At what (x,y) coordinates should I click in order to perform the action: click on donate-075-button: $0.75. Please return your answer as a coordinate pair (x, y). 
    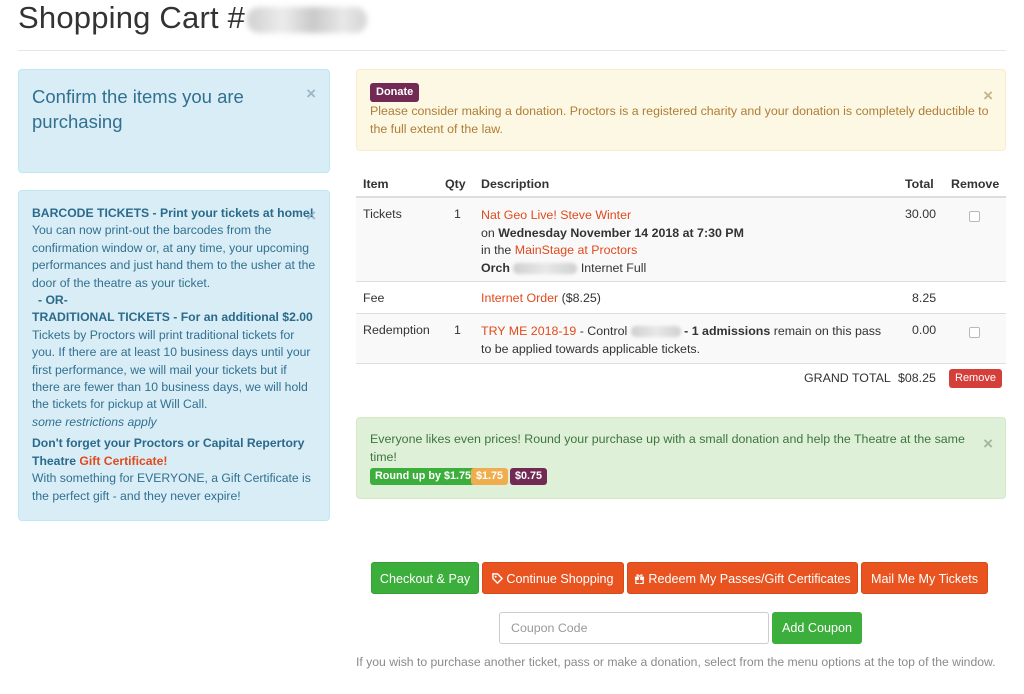
    Looking at the image, I should click on (529, 476).